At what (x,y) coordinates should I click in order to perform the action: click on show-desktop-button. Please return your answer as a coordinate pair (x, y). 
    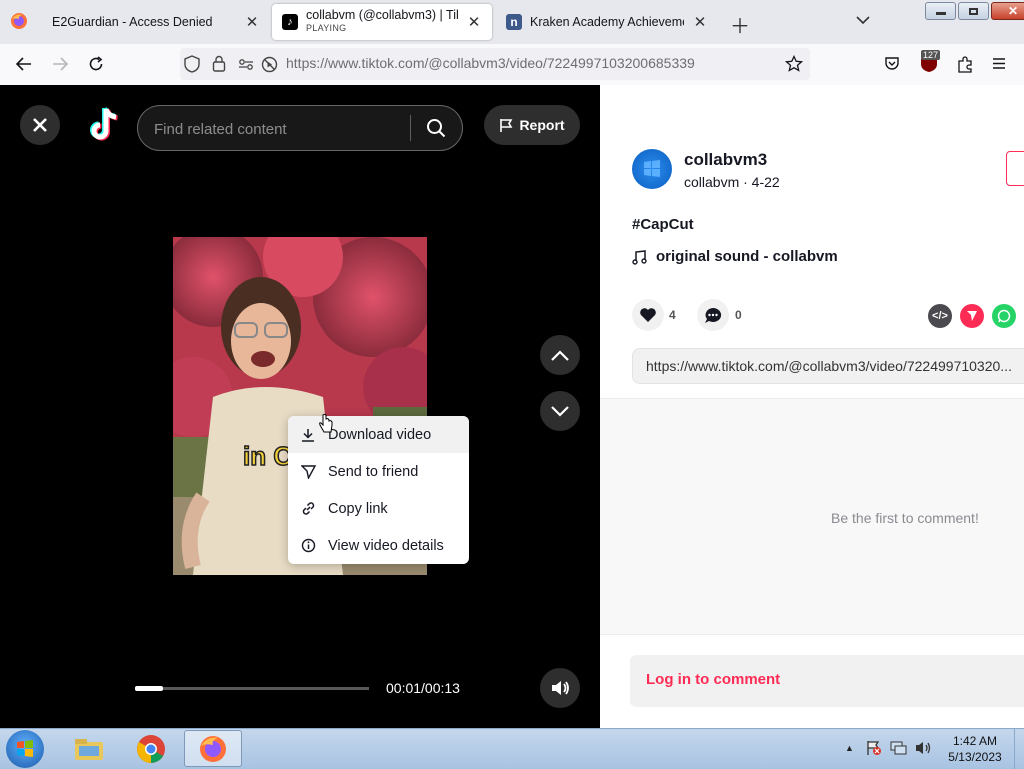
    Looking at the image, I should click on (1019, 749).